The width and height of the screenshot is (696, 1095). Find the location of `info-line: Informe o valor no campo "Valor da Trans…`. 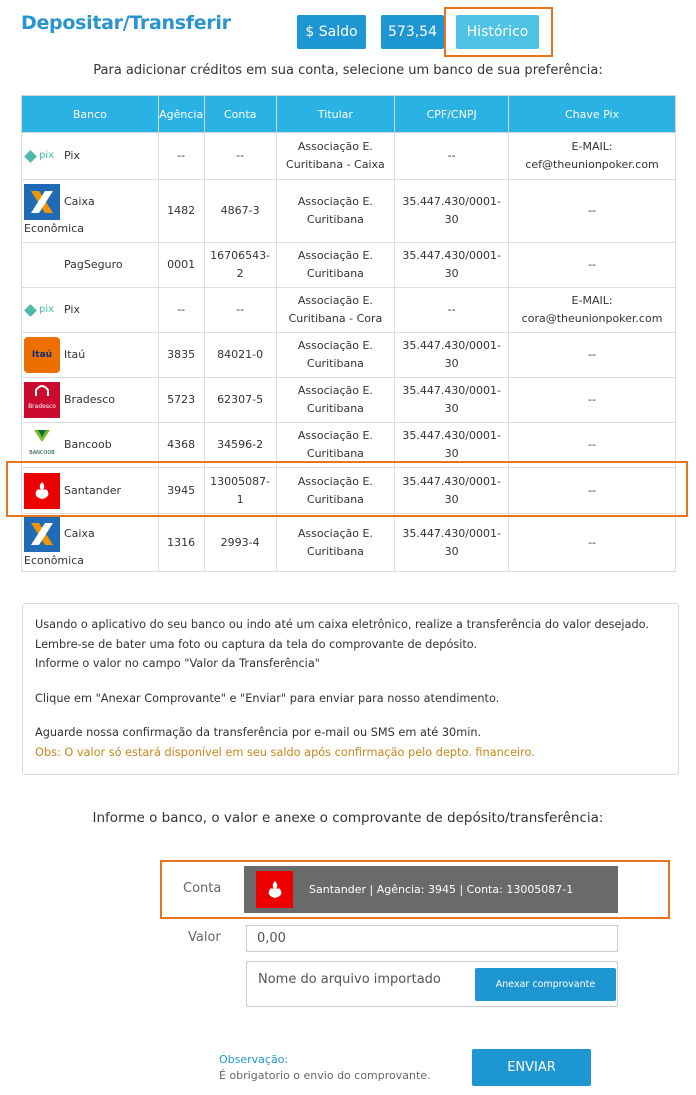

info-line: Informe o valor no campo "Valor da Trans… is located at coordinates (177, 663).